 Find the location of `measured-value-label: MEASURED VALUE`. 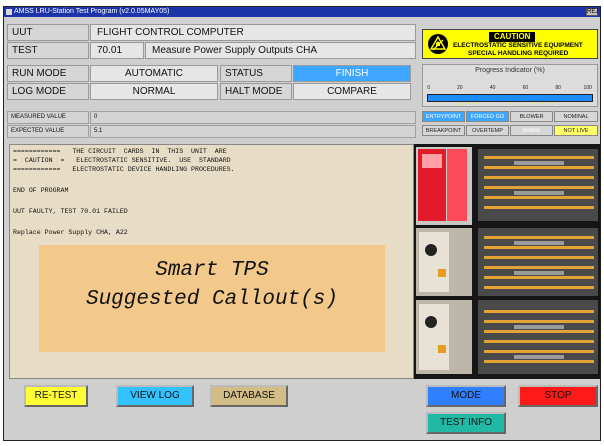

measured-value-label: MEASURED VALUE is located at coordinates (48, 117).